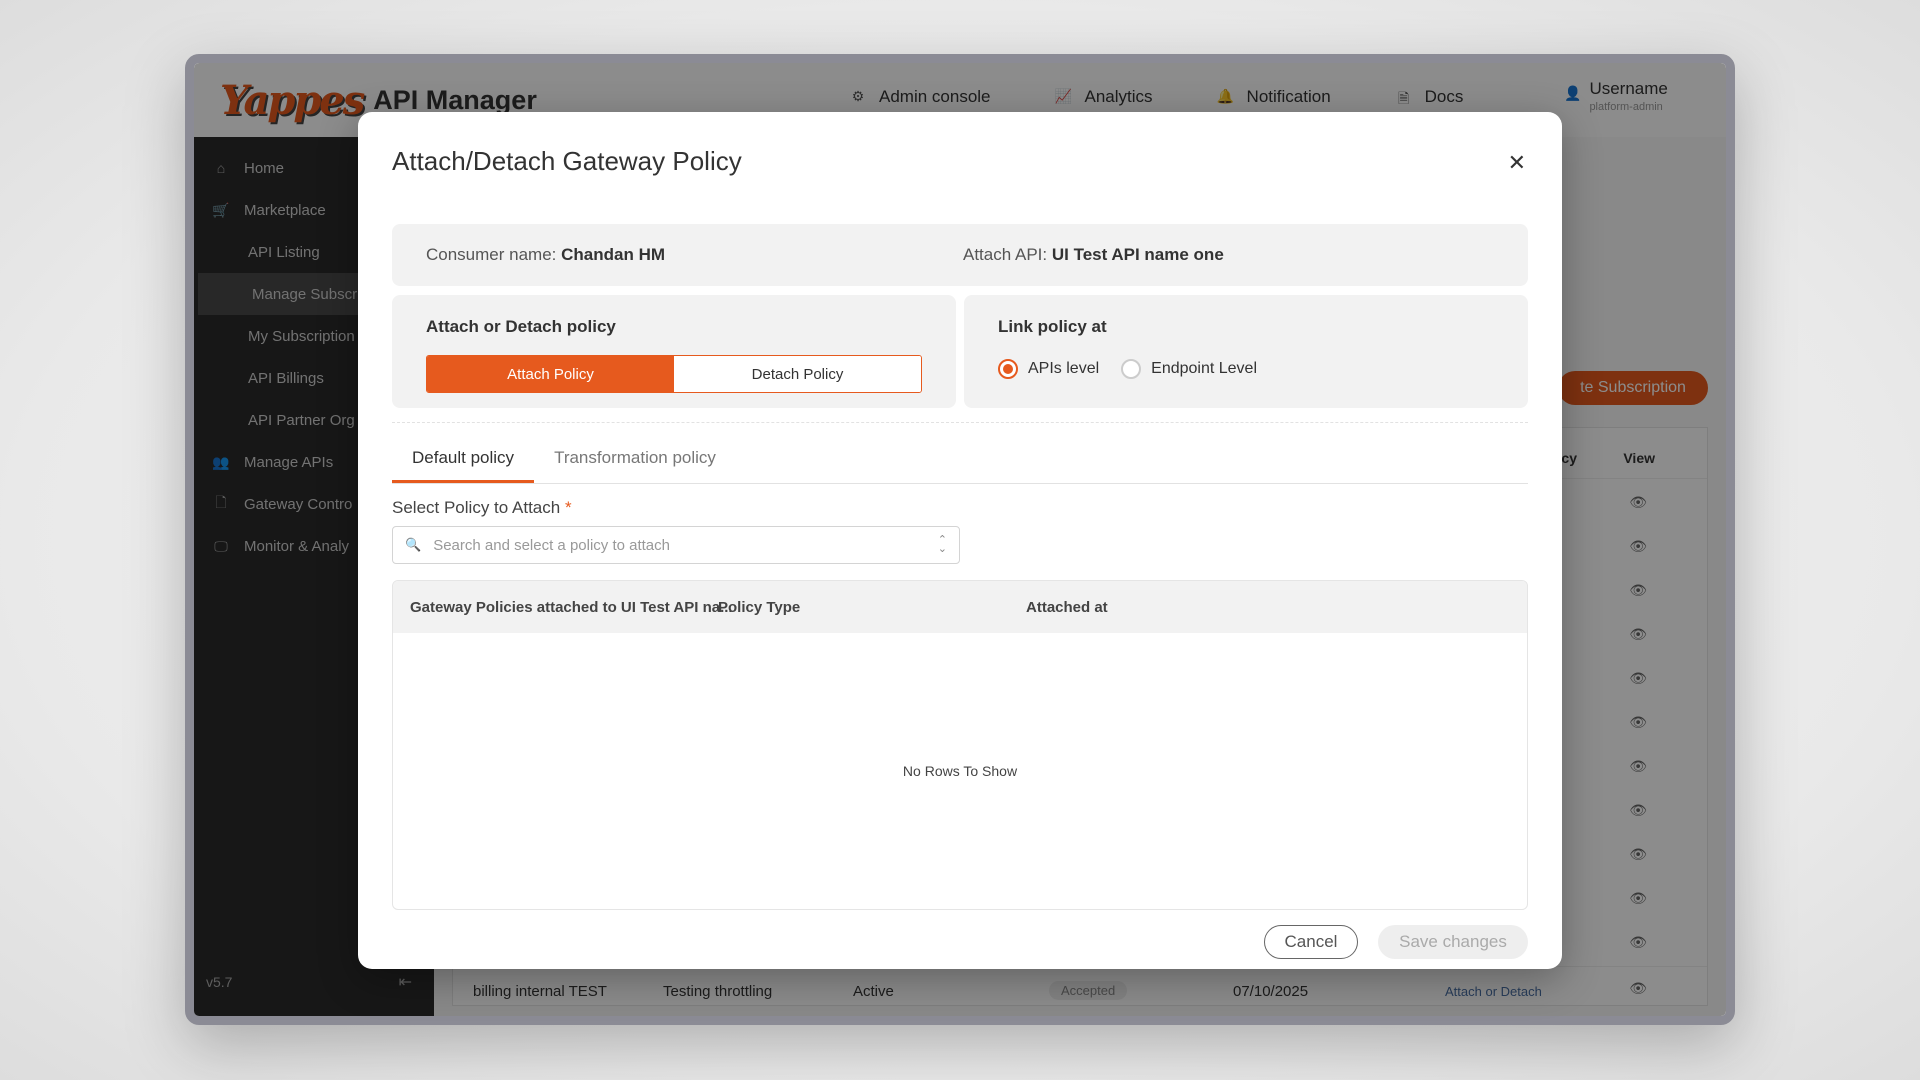  What do you see at coordinates (1517, 163) in the screenshot?
I see `close-icon: ✕` at bounding box center [1517, 163].